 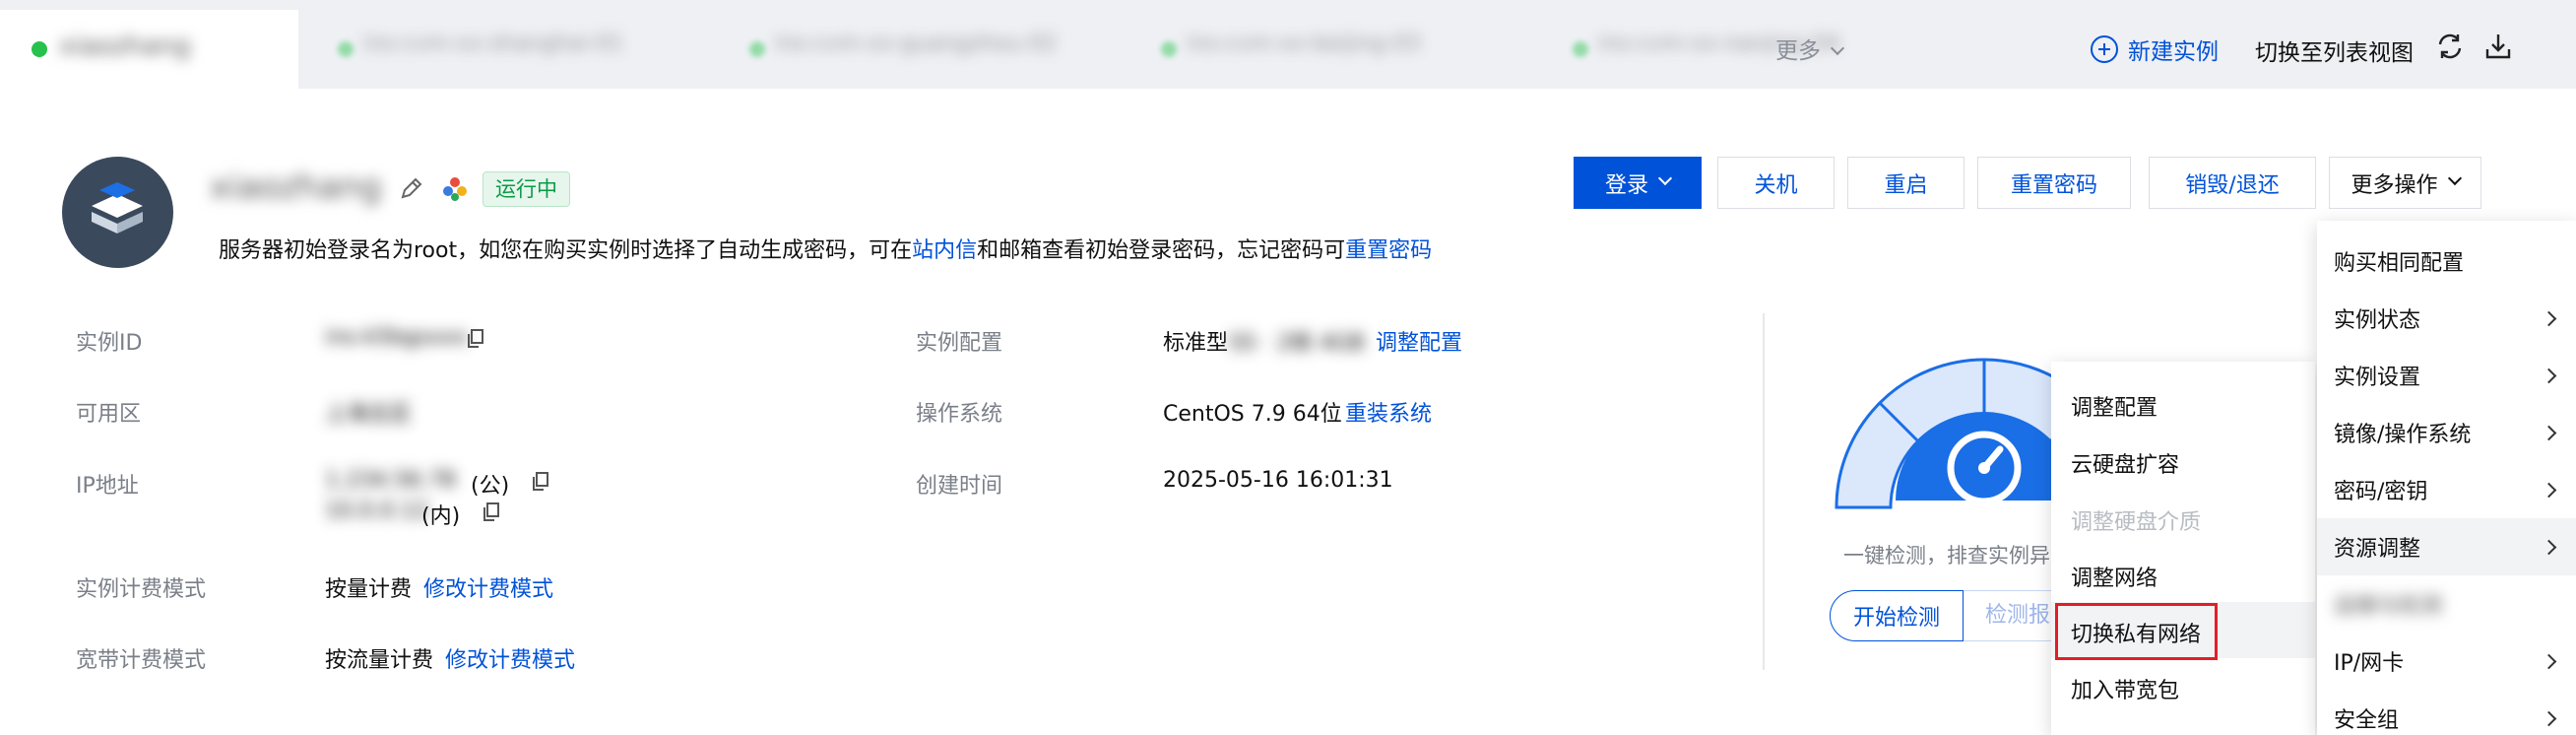 What do you see at coordinates (526, 189) in the screenshot?
I see `status-badge: 运行中` at bounding box center [526, 189].